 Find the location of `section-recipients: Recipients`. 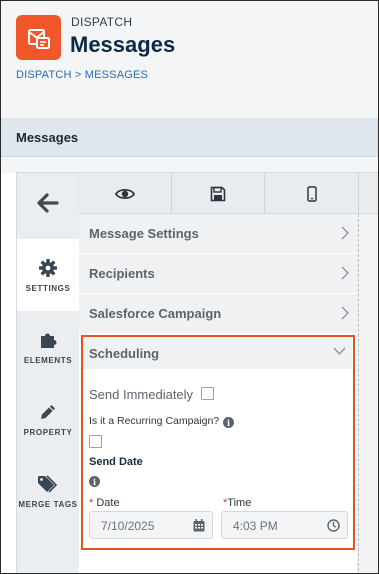

section-recipients: Recipients is located at coordinates (218, 274).